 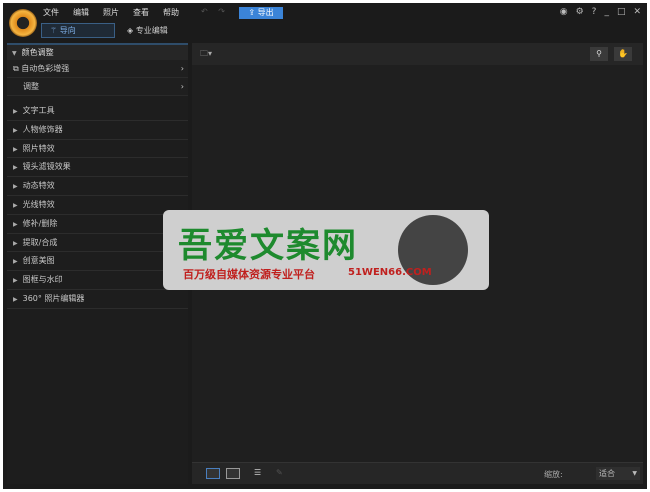 I want to click on app-logo, so click(x=23, y=23).